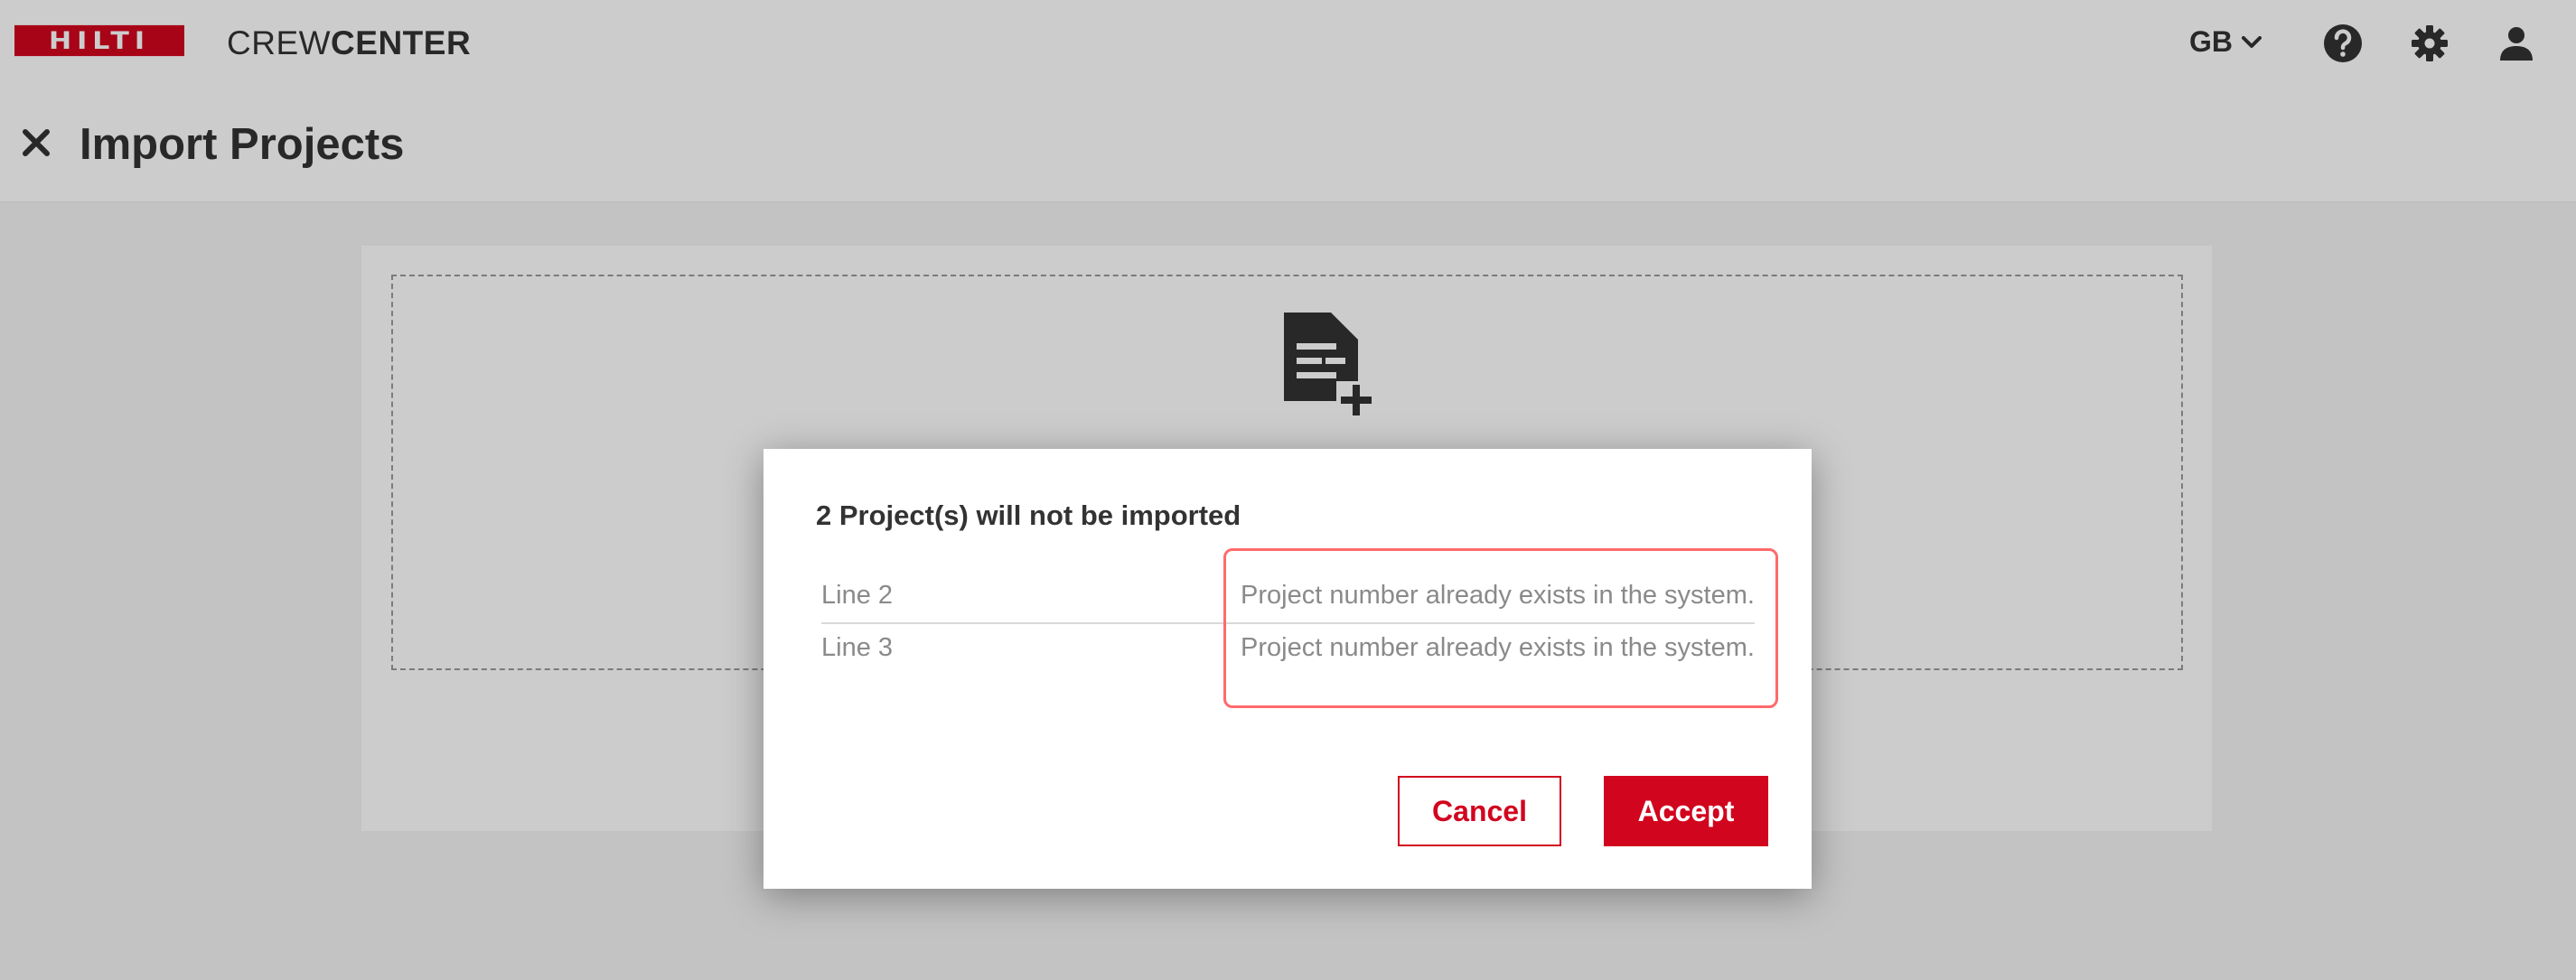  What do you see at coordinates (1500, 628) in the screenshot?
I see `highlight-box` at bounding box center [1500, 628].